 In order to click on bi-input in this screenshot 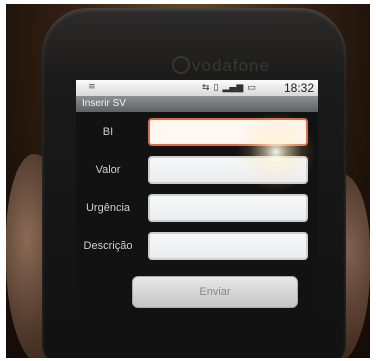, I will do `click(228, 132)`.